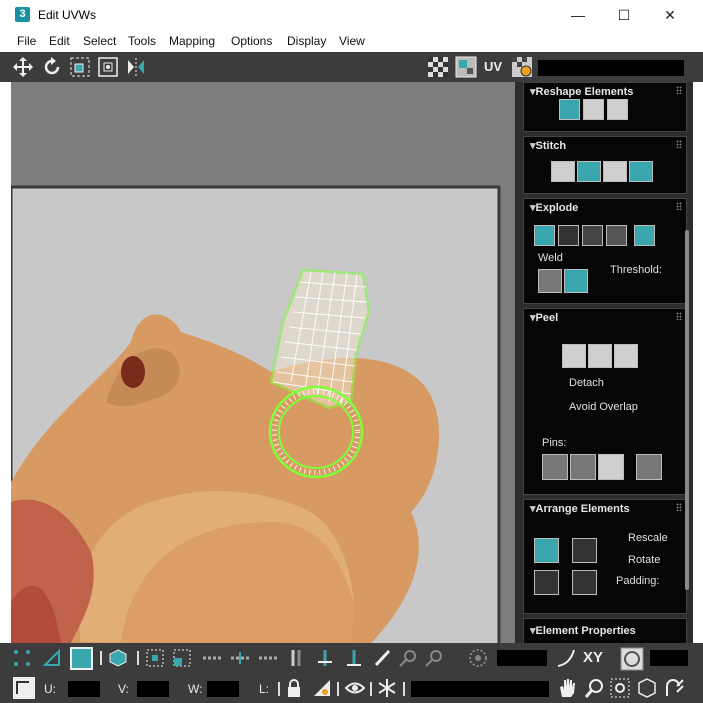  What do you see at coordinates (586, 383) in the screenshot?
I see `detach-label: Detach` at bounding box center [586, 383].